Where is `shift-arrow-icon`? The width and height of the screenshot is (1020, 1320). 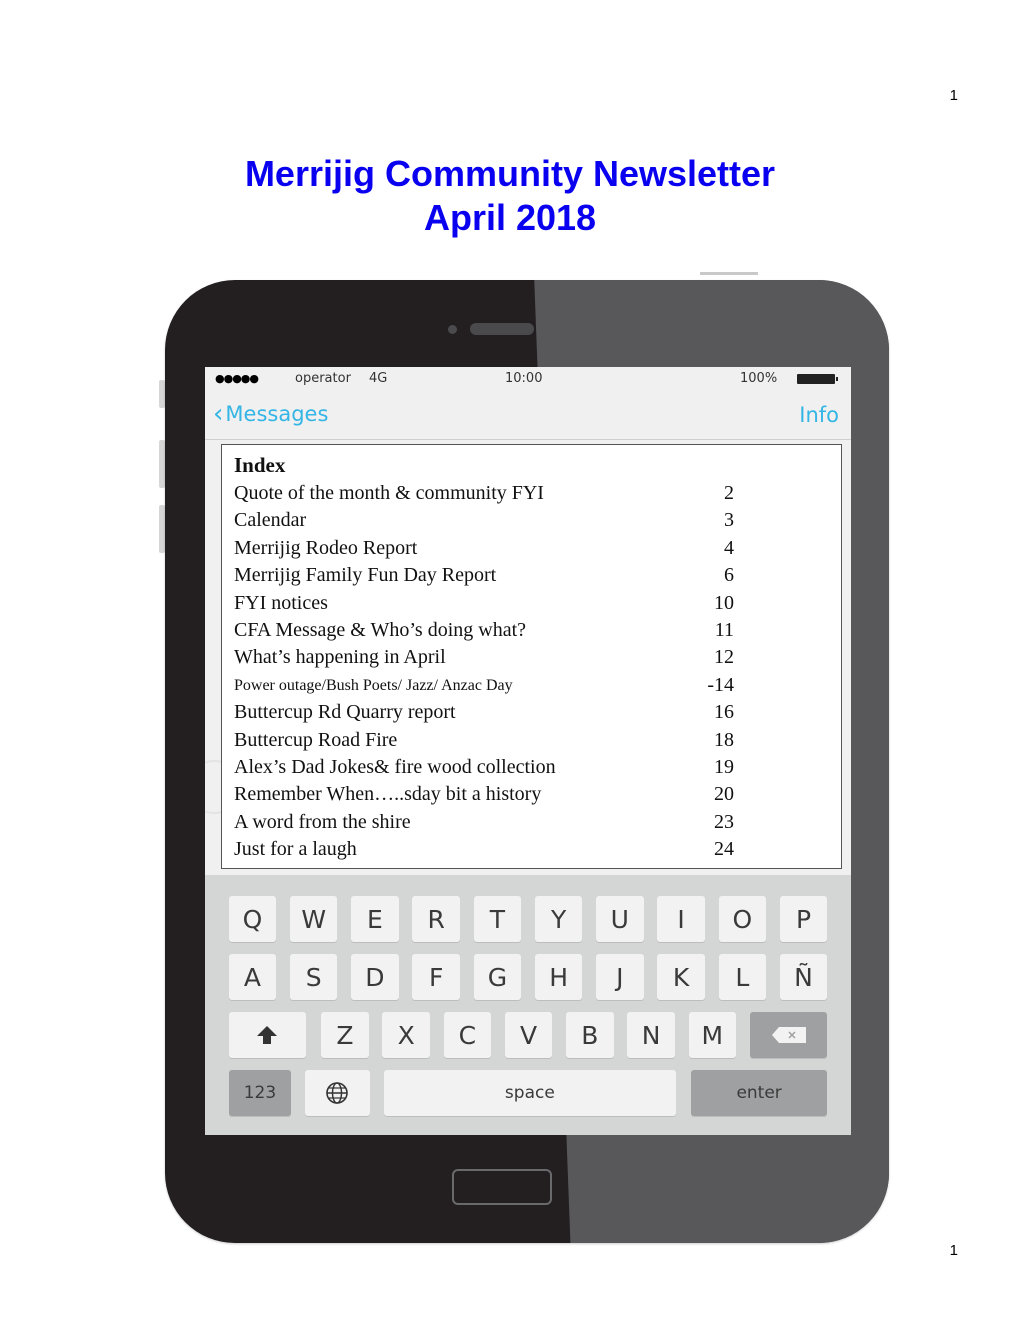
shift-arrow-icon is located at coordinates (267, 1035).